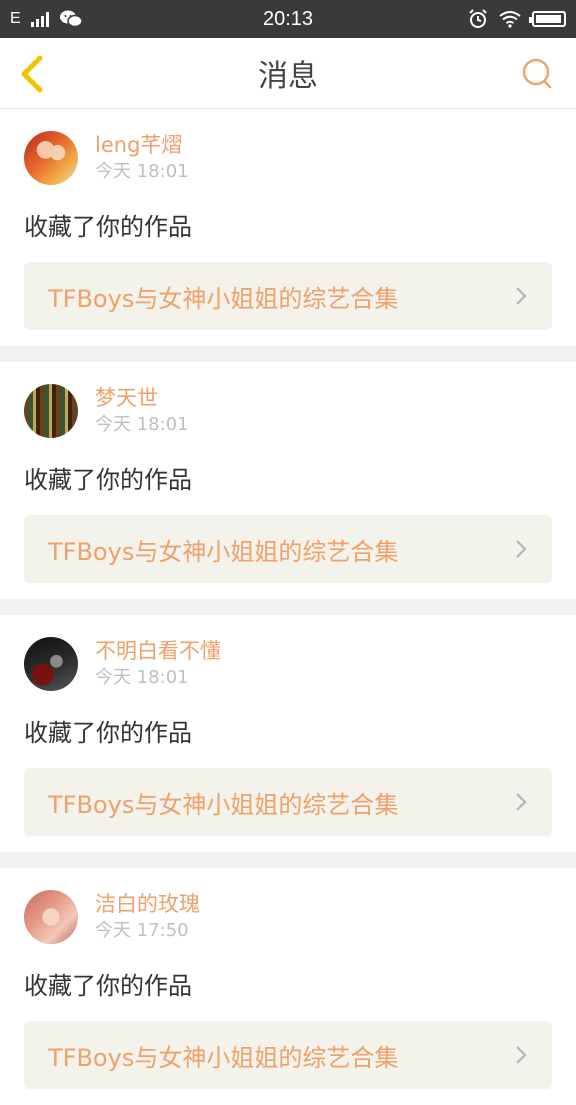 Image resolution: width=576 pixels, height=1105 pixels. Describe the element at coordinates (288, 664) in the screenshot. I see `message-header: 不明白看不懂 今天 18:01` at that location.